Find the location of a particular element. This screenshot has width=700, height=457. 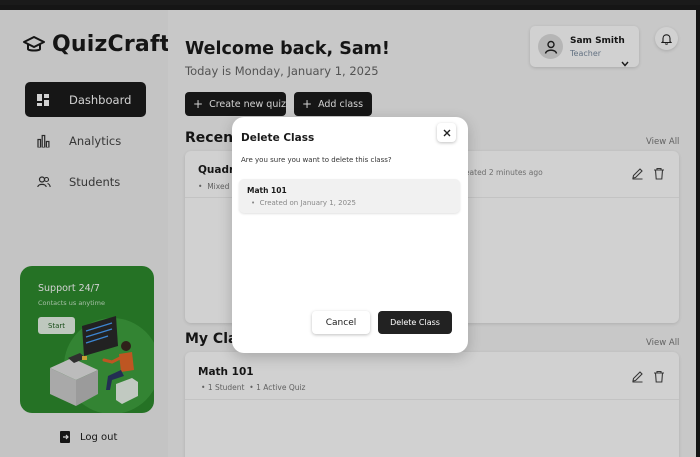

class-summary-title: Math 101 is located at coordinates (267, 190).